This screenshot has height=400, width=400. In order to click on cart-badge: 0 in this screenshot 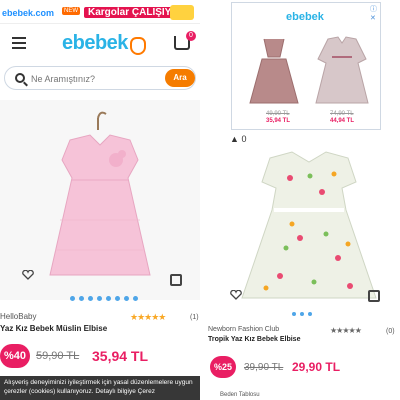, I will do `click(191, 36)`.